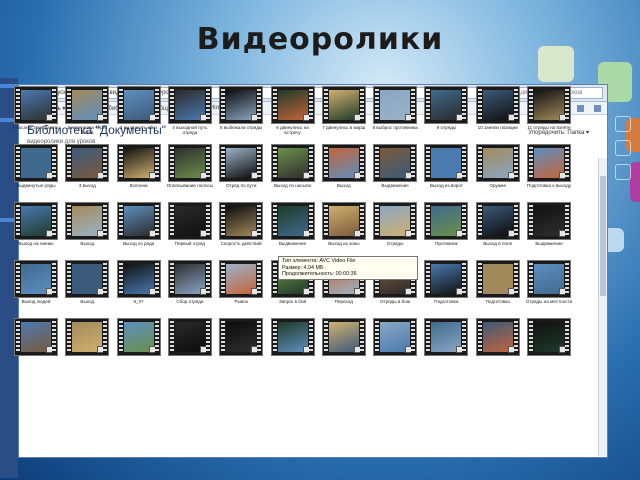  Describe the element at coordinates (549, 108) in the screenshot. I see `video-file: 11 отряды на взлёте` at that location.